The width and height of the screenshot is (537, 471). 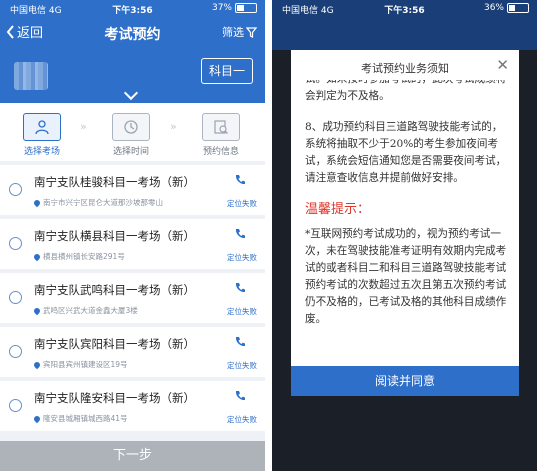 I want to click on subject-select-button: 科目一, so click(x=227, y=71).